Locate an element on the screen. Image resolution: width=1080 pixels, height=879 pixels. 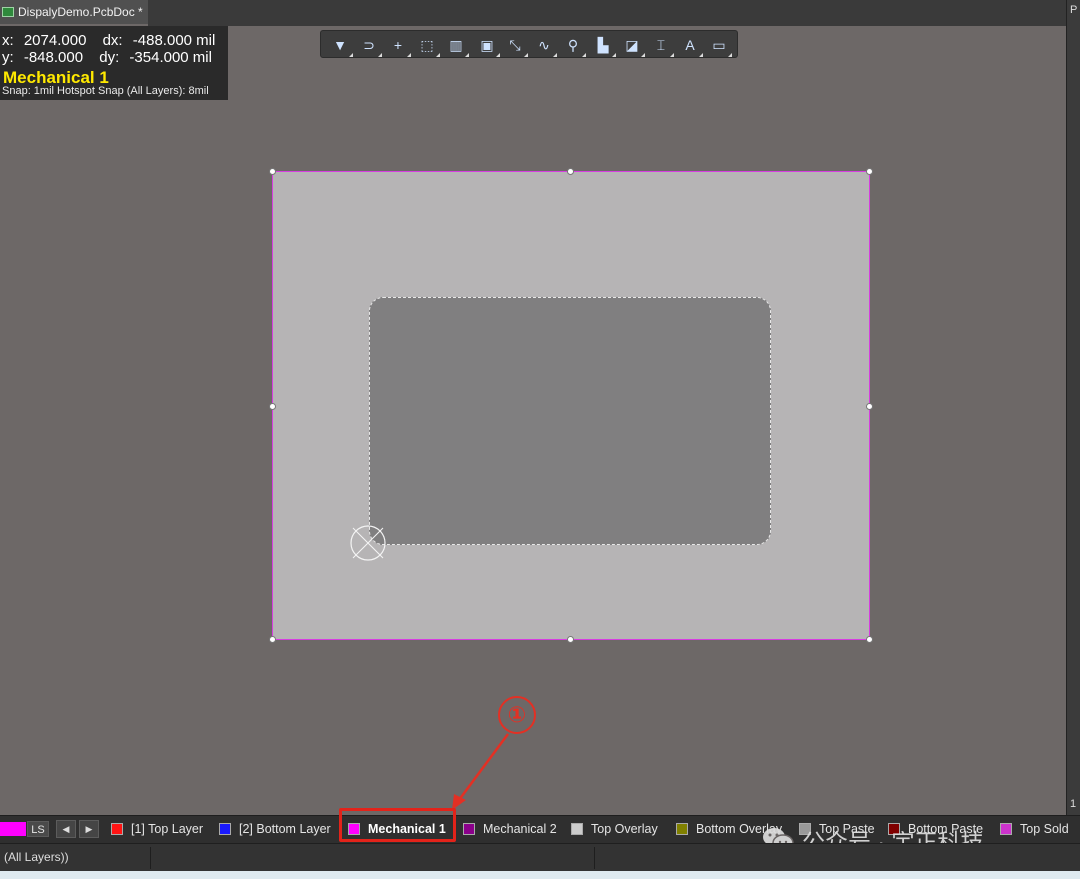
route-track-icon: ⤡ is located at coordinates (516, 46).